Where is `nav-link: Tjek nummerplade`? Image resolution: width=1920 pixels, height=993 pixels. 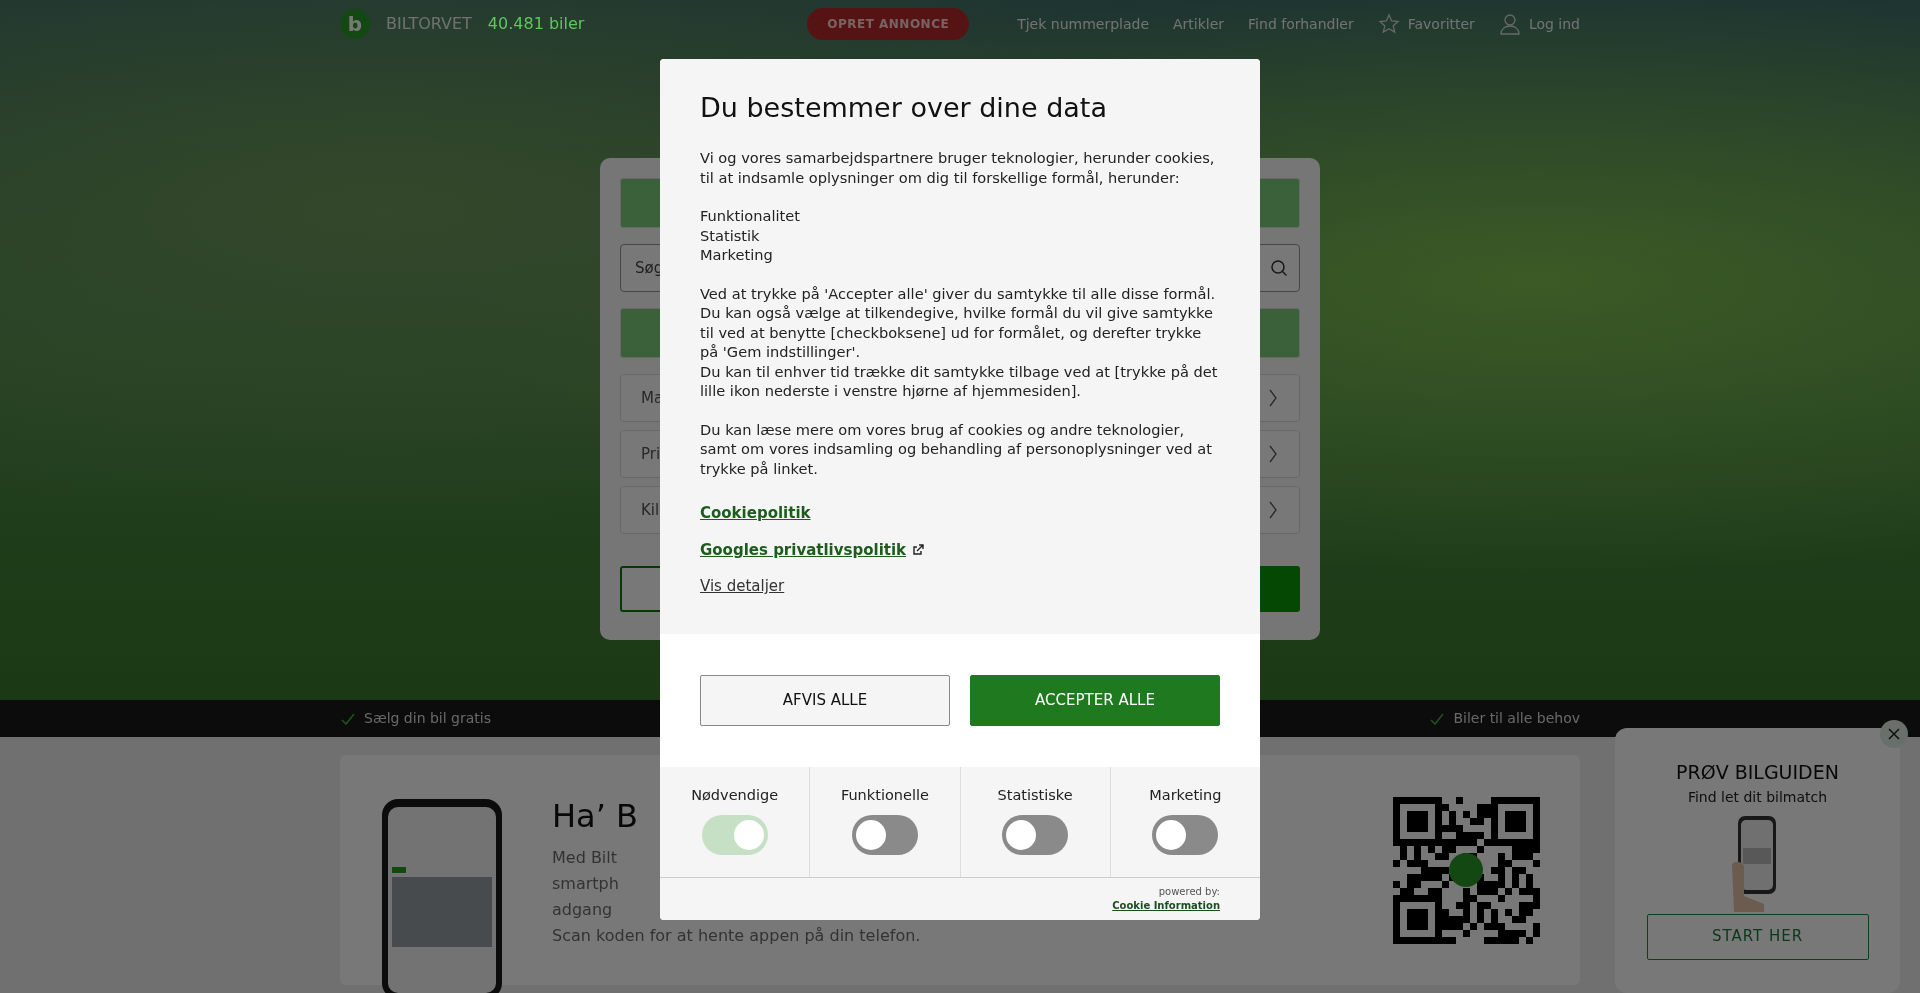
nav-link: Tjek nummerplade is located at coordinates (1083, 24).